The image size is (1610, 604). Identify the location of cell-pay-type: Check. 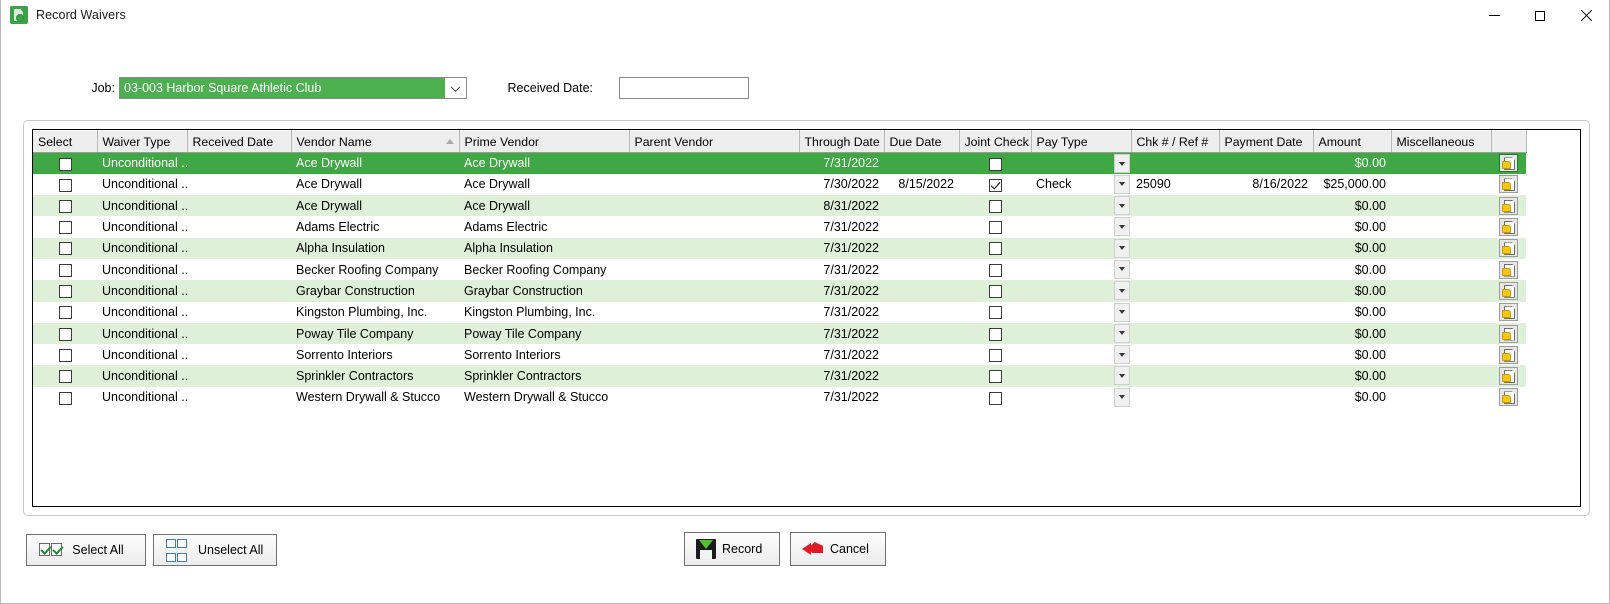
(1081, 184).